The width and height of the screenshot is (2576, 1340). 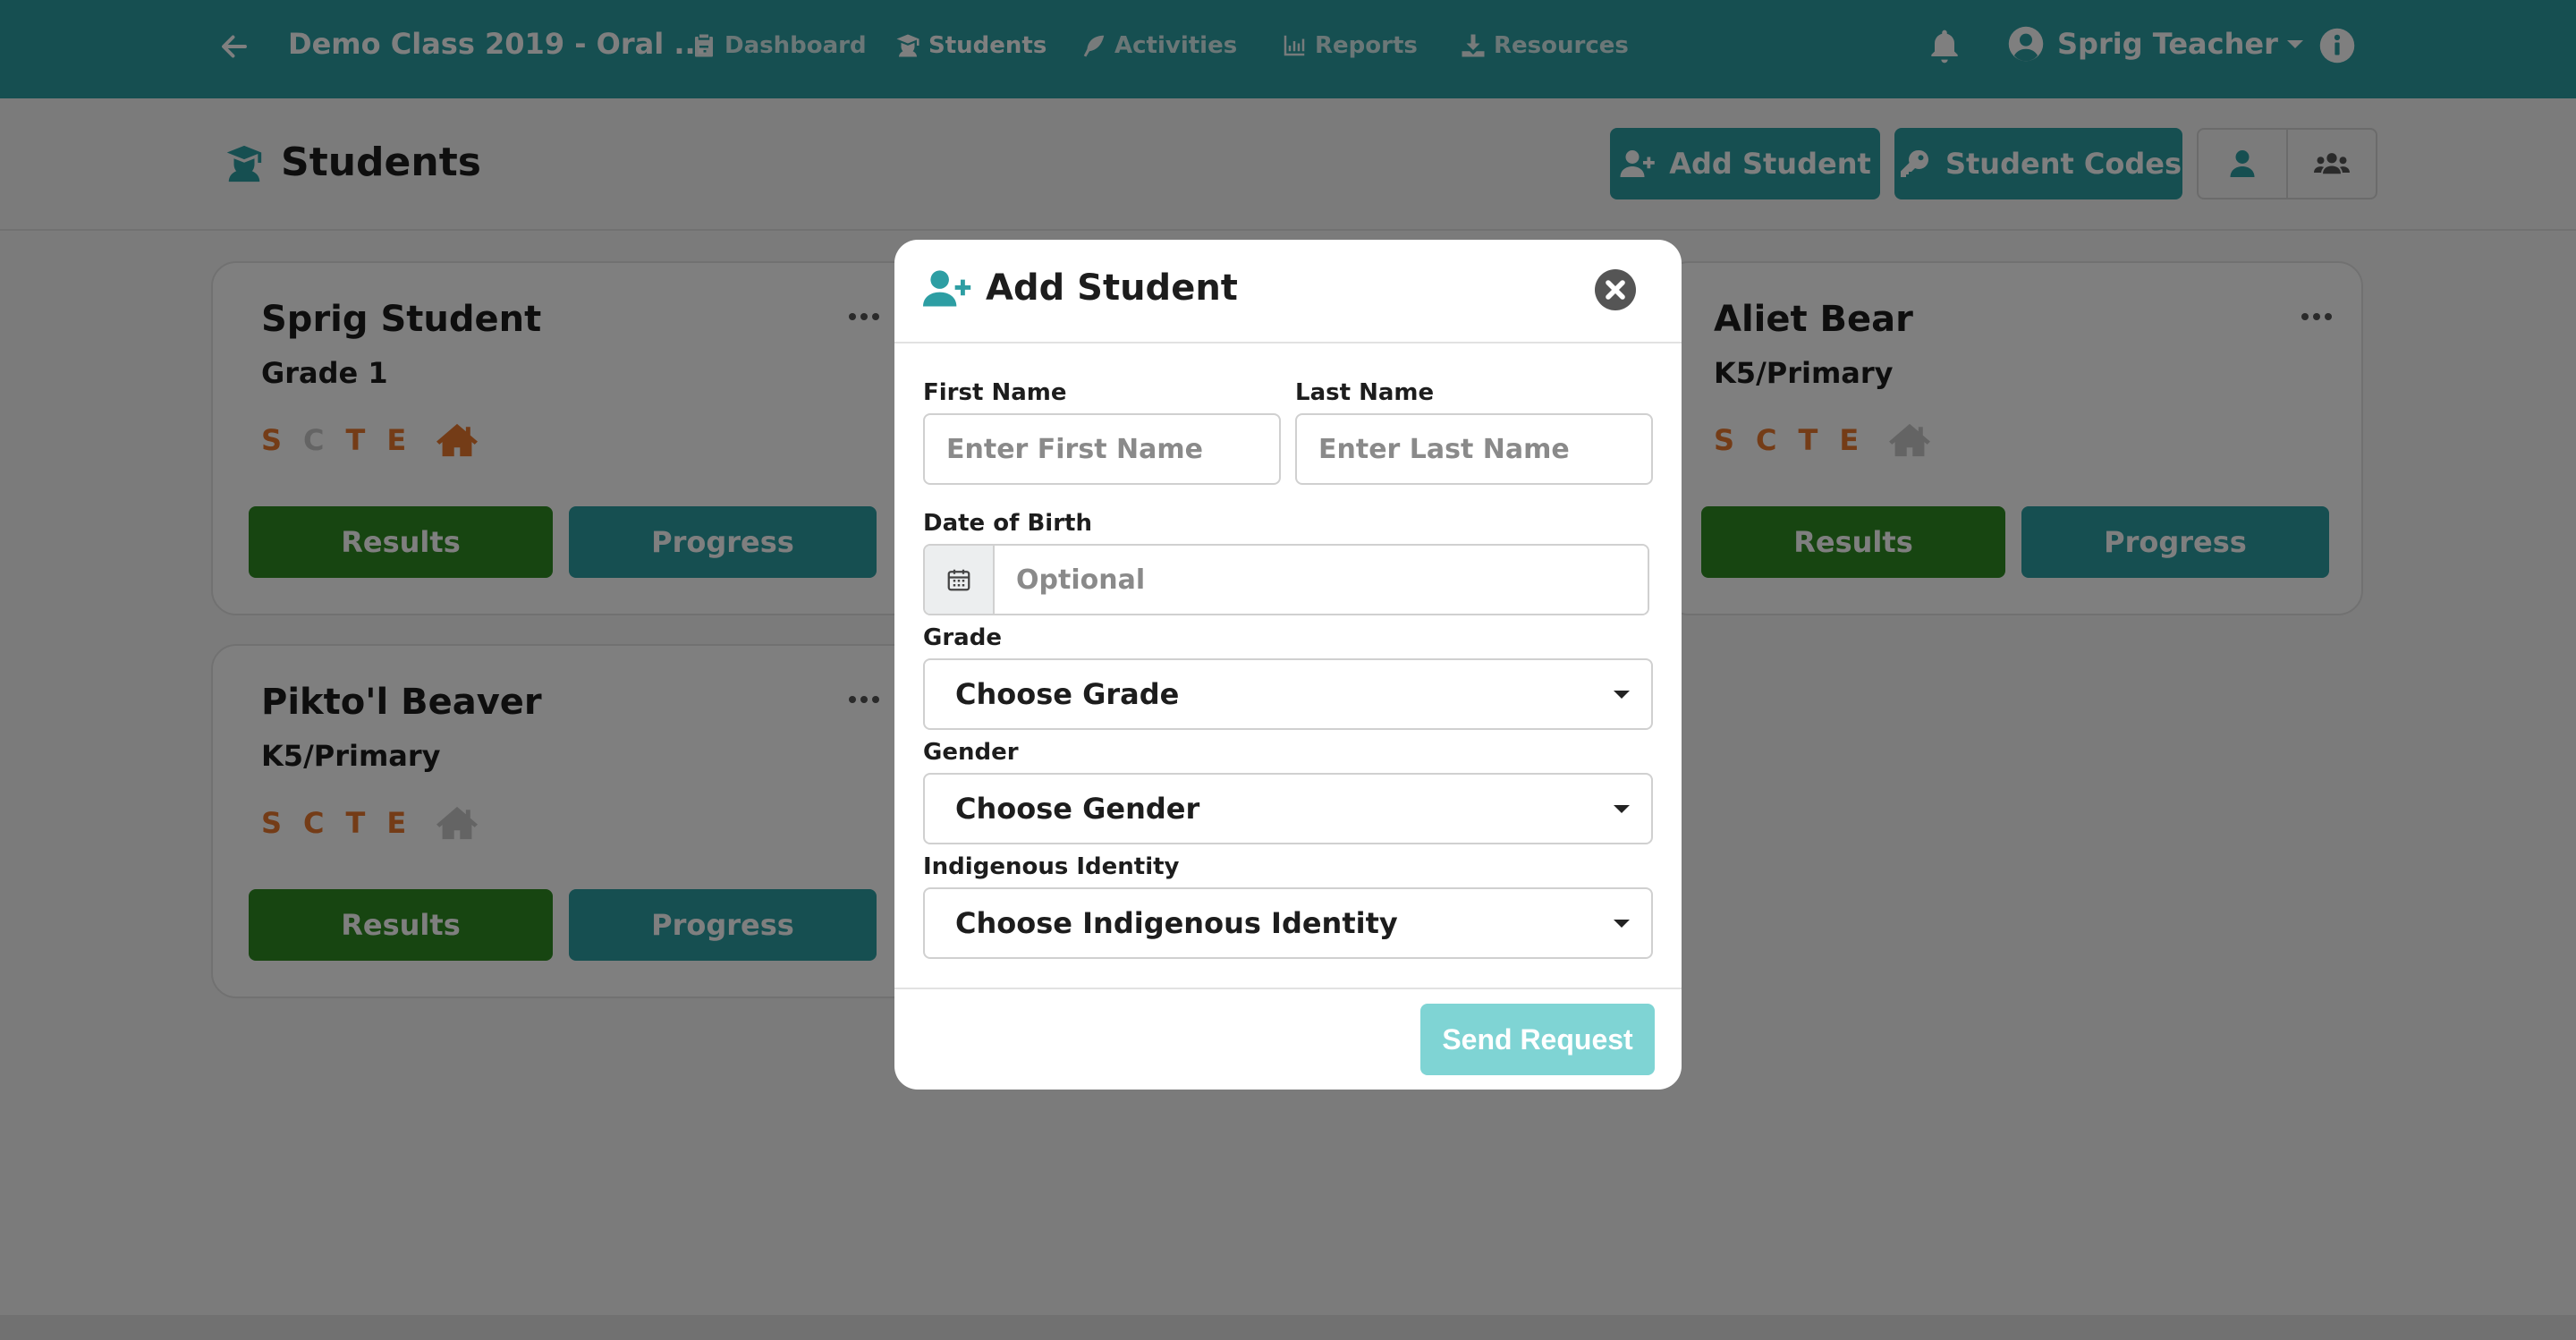 What do you see at coordinates (1007, 523) in the screenshot?
I see `dob-label: Date of Birth` at bounding box center [1007, 523].